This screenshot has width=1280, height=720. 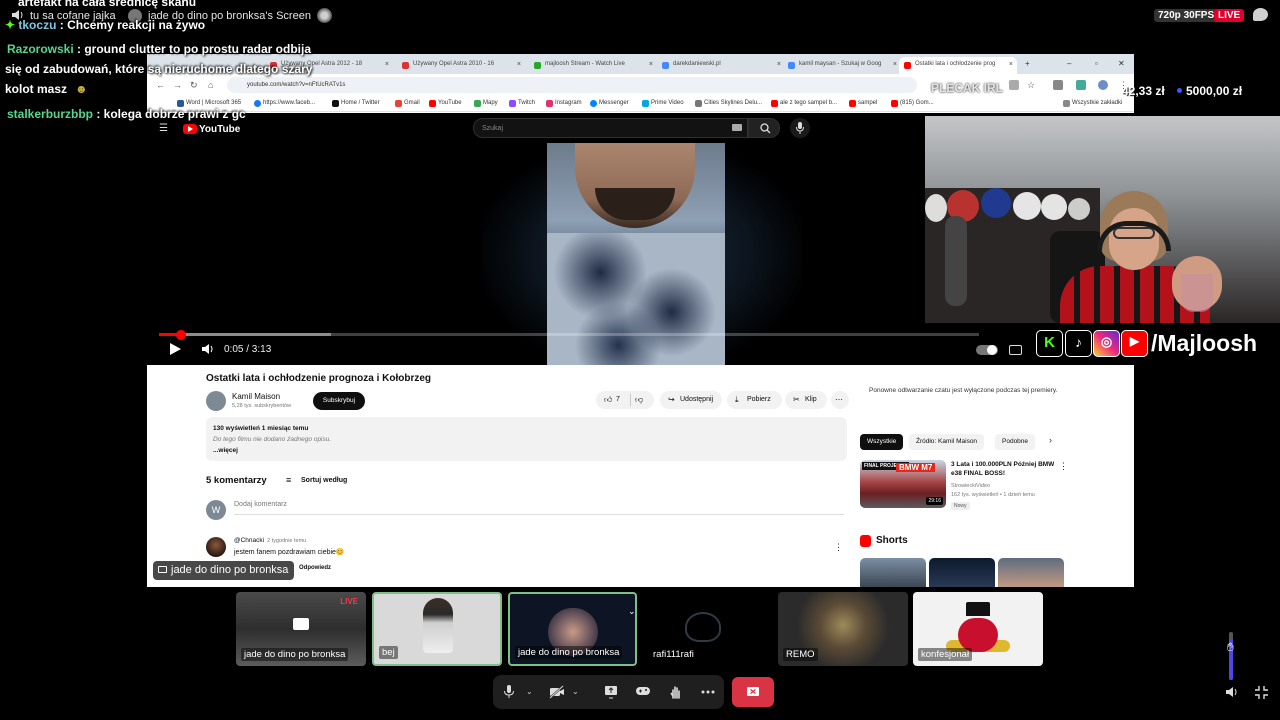 What do you see at coordinates (564, 103) in the screenshot?
I see `bookmark: Instagram` at bounding box center [564, 103].